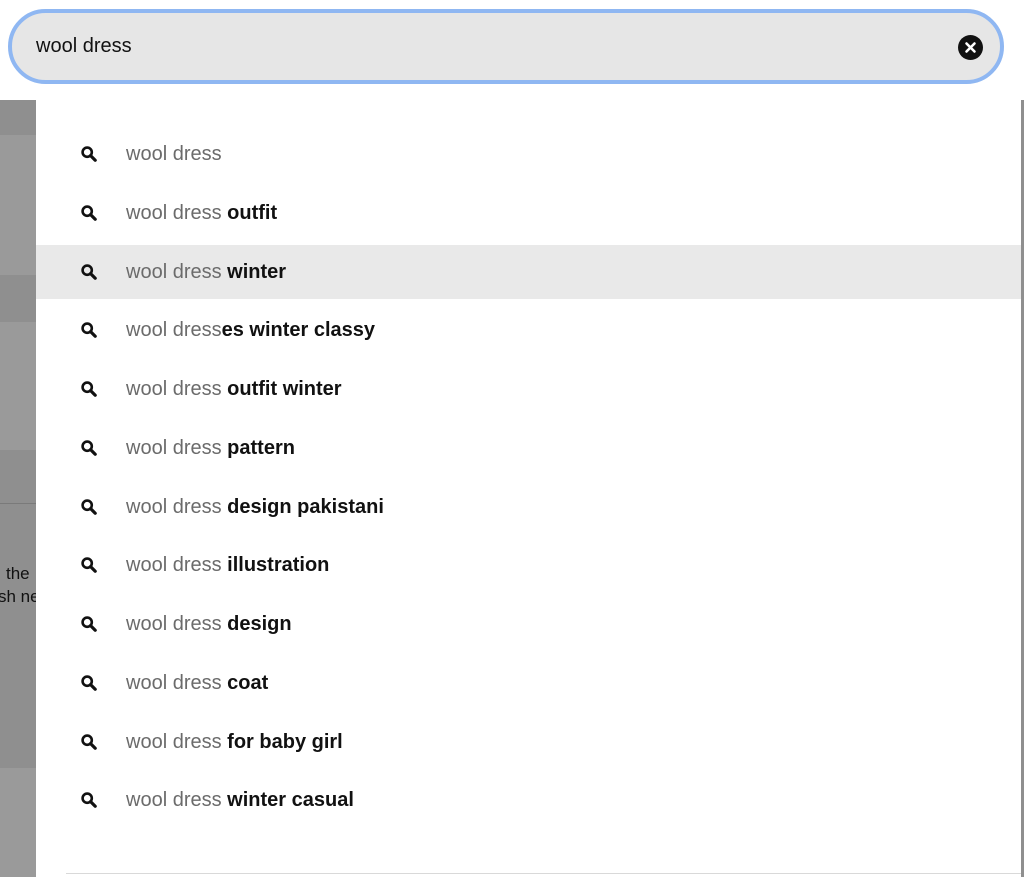 This screenshot has height=877, width=1024. What do you see at coordinates (258, 448) in the screenshot?
I see `suggestion-completion-part: pattern` at bounding box center [258, 448].